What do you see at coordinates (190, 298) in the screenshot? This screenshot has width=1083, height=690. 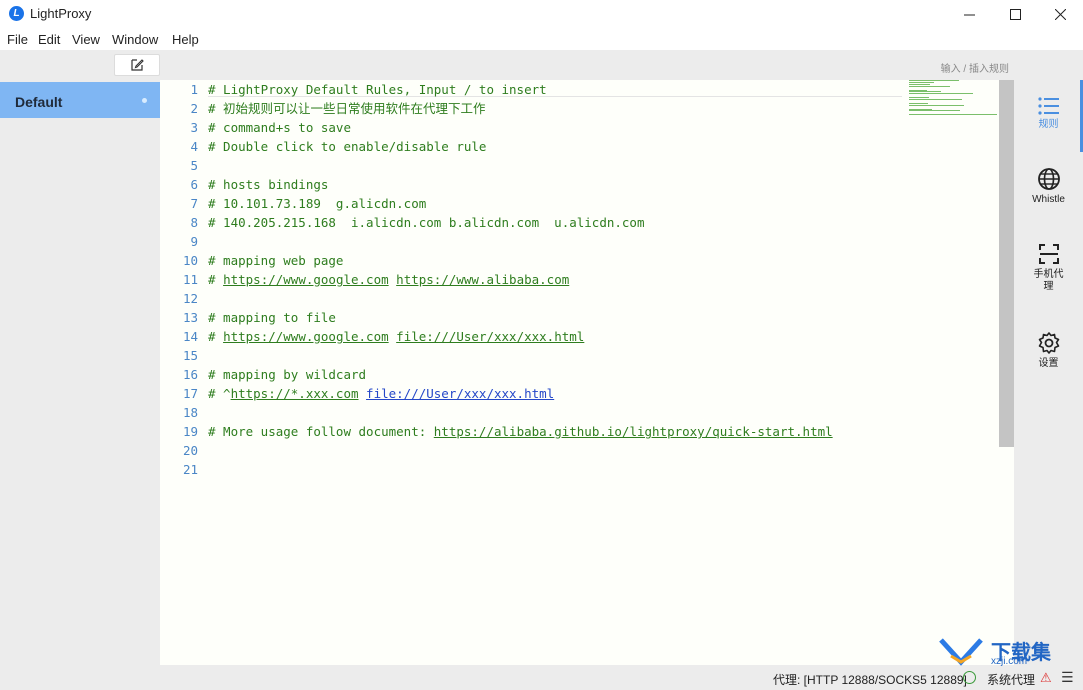 I see `line-number: 12` at bounding box center [190, 298].